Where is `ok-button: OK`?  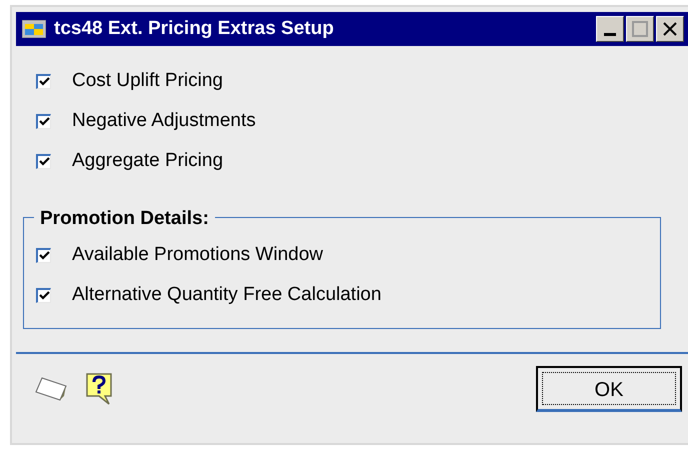 ok-button: OK is located at coordinates (609, 389).